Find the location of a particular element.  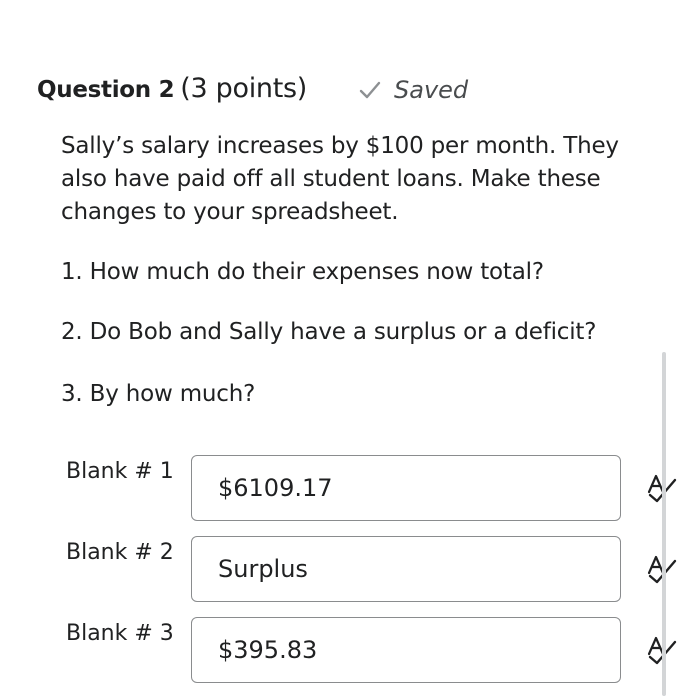

blank-2-input: Surplus is located at coordinates (406, 569).